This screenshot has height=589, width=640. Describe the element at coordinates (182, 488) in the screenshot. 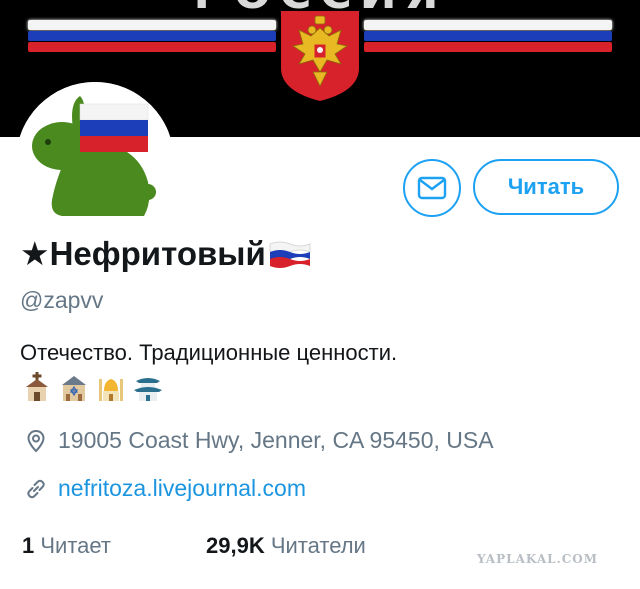

I see `website-link: nefritoza.livejournal.com` at that location.